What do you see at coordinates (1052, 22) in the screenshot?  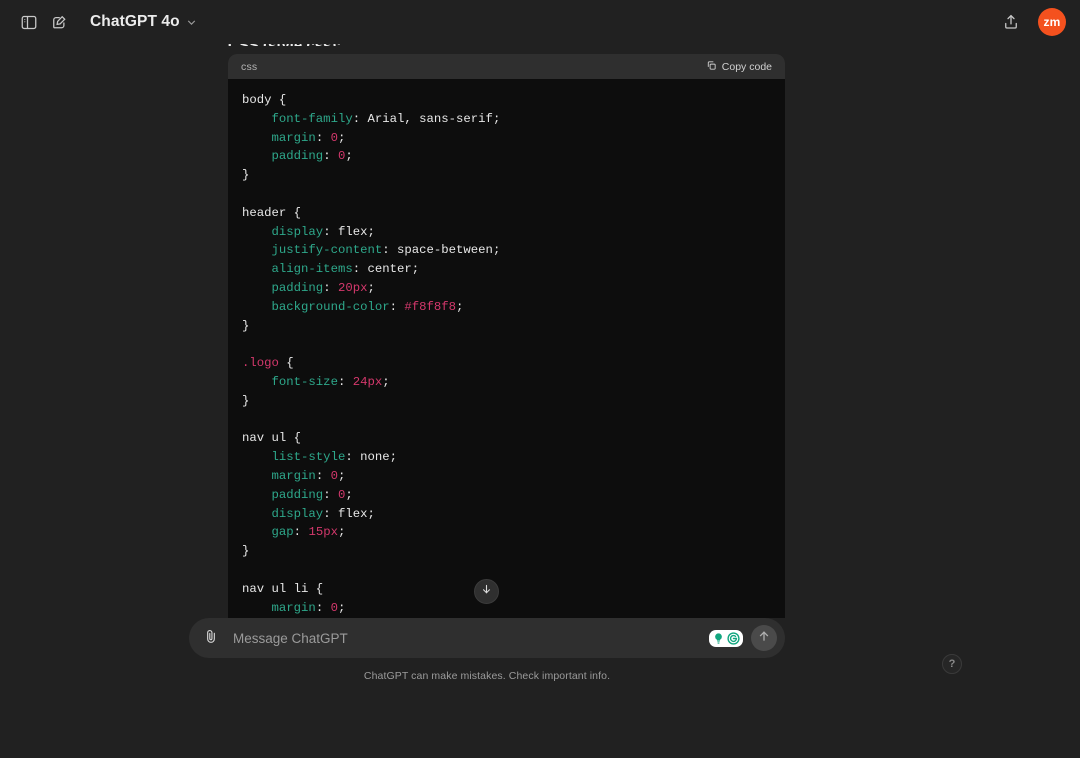 I see `avatar: zm` at bounding box center [1052, 22].